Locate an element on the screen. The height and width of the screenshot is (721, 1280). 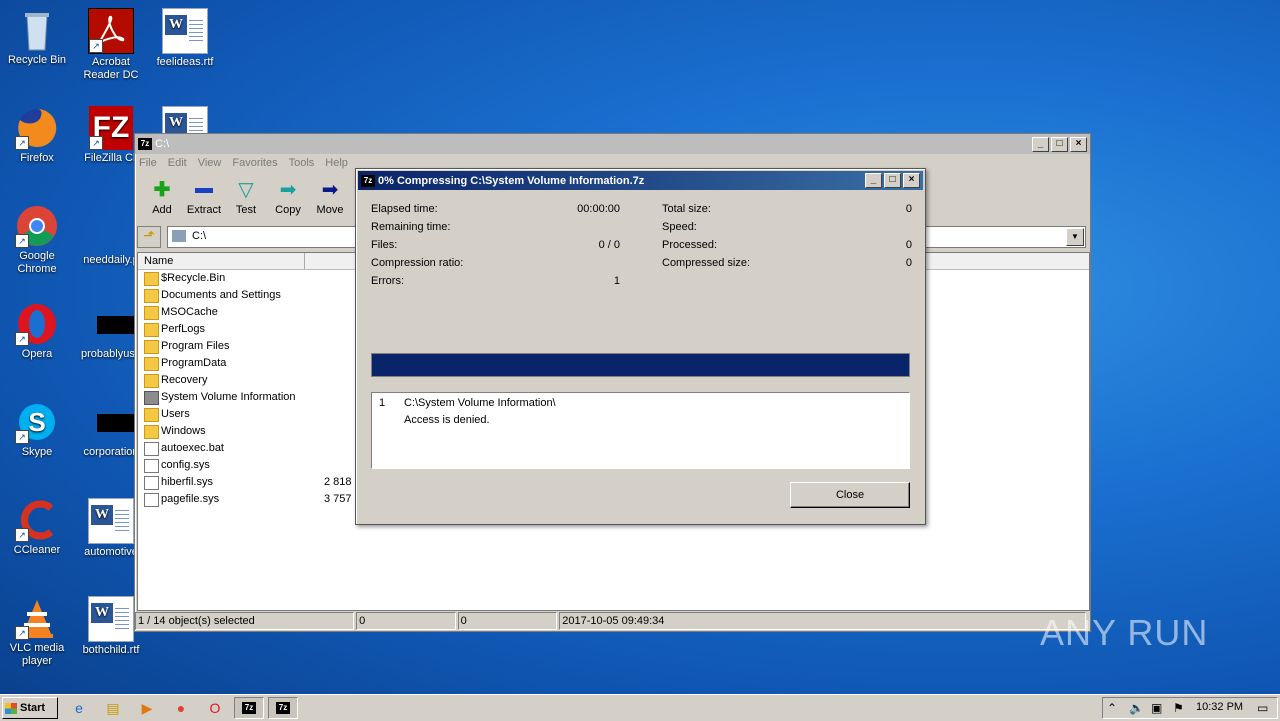
close-button: Close is located at coordinates (850, 495).